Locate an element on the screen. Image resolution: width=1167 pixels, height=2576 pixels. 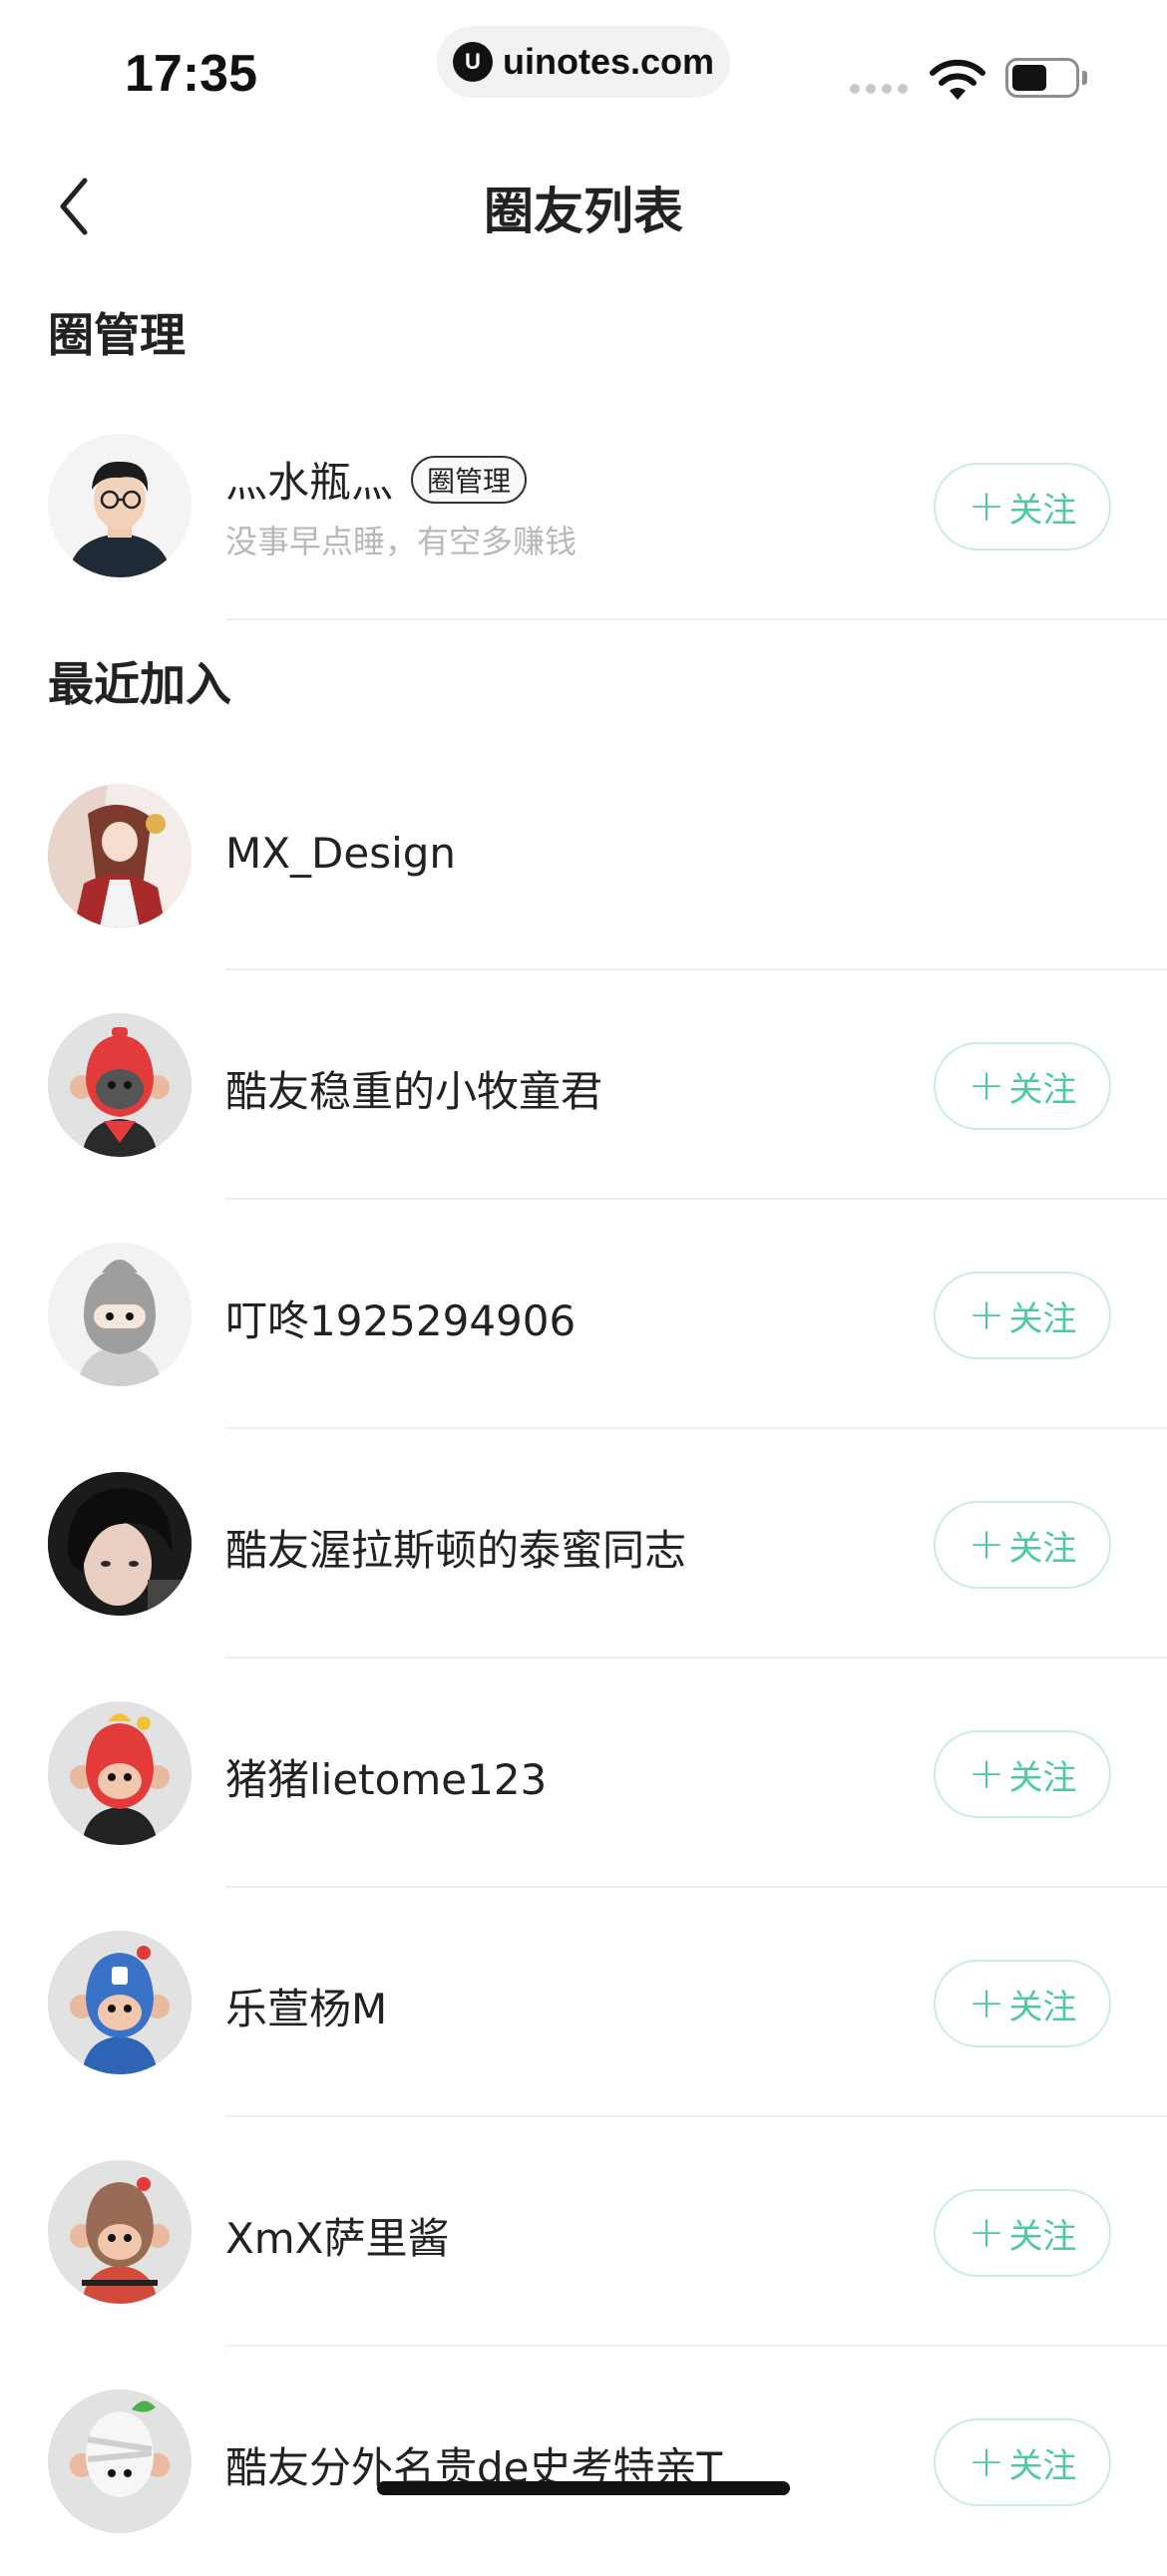
member-name: 酷友稳重的小牧童君 is located at coordinates (414, 1091).